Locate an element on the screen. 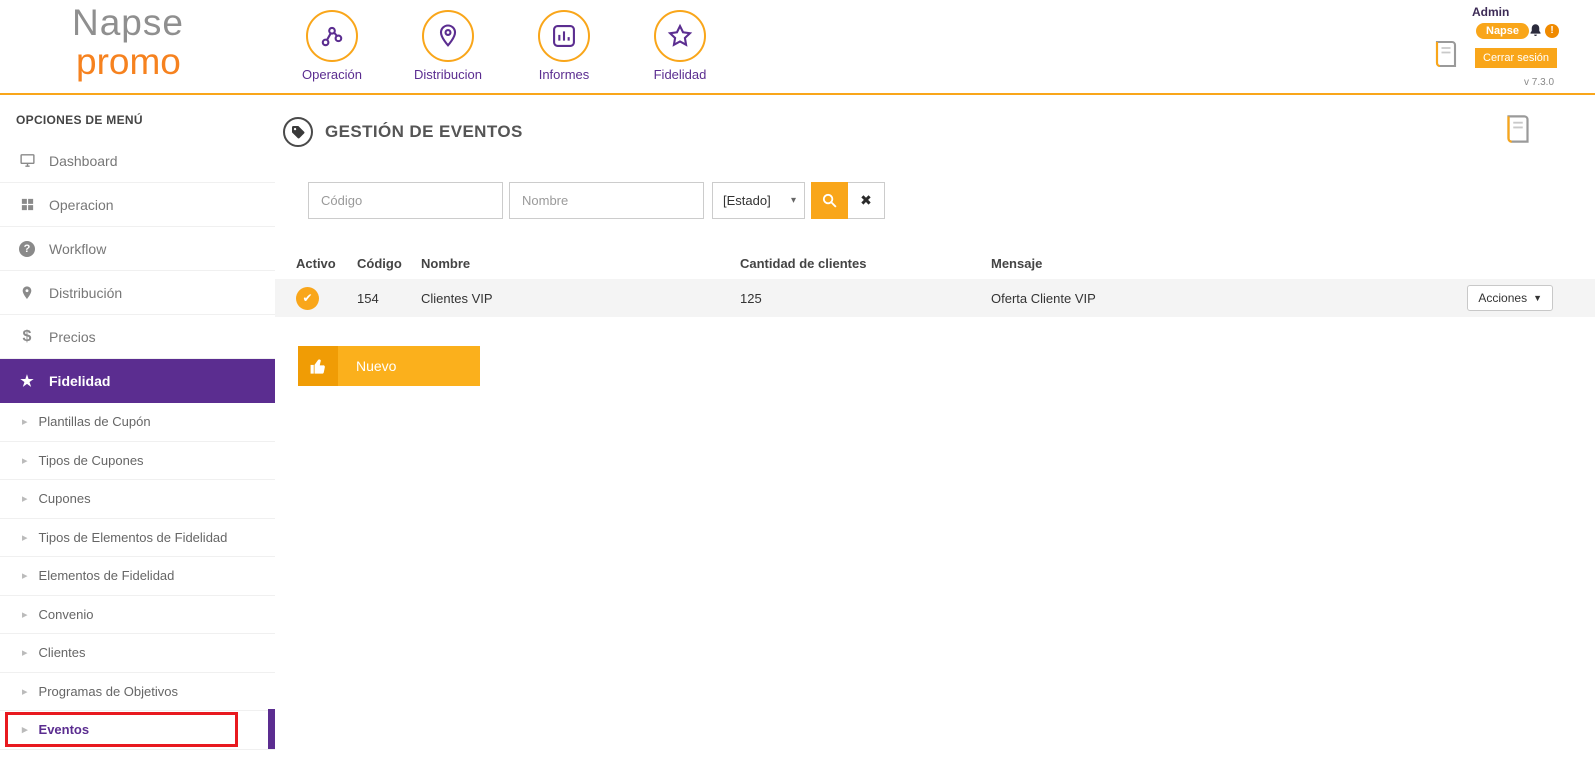  active-check-icon: ✔ is located at coordinates (307, 298).